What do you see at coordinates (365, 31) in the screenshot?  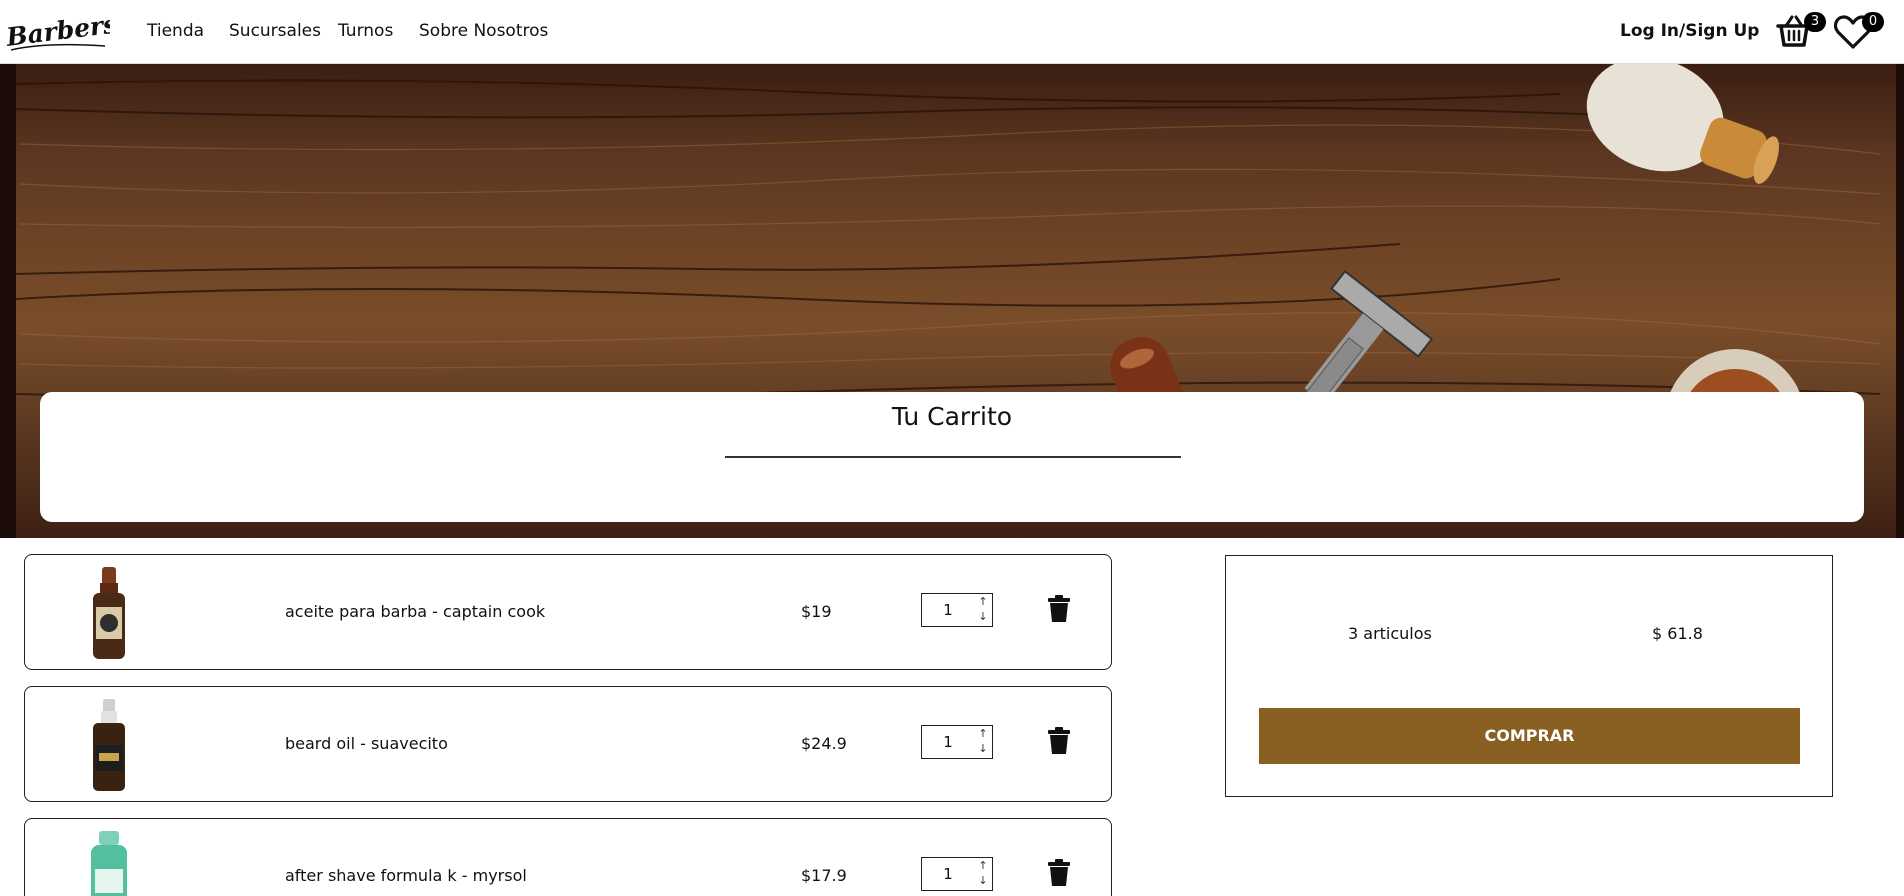 I see `nav-link-turnos: Turnos` at bounding box center [365, 31].